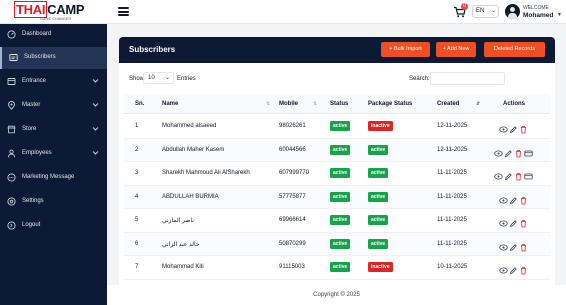  I want to click on sidebar-item-logout: Logout, so click(53, 226).